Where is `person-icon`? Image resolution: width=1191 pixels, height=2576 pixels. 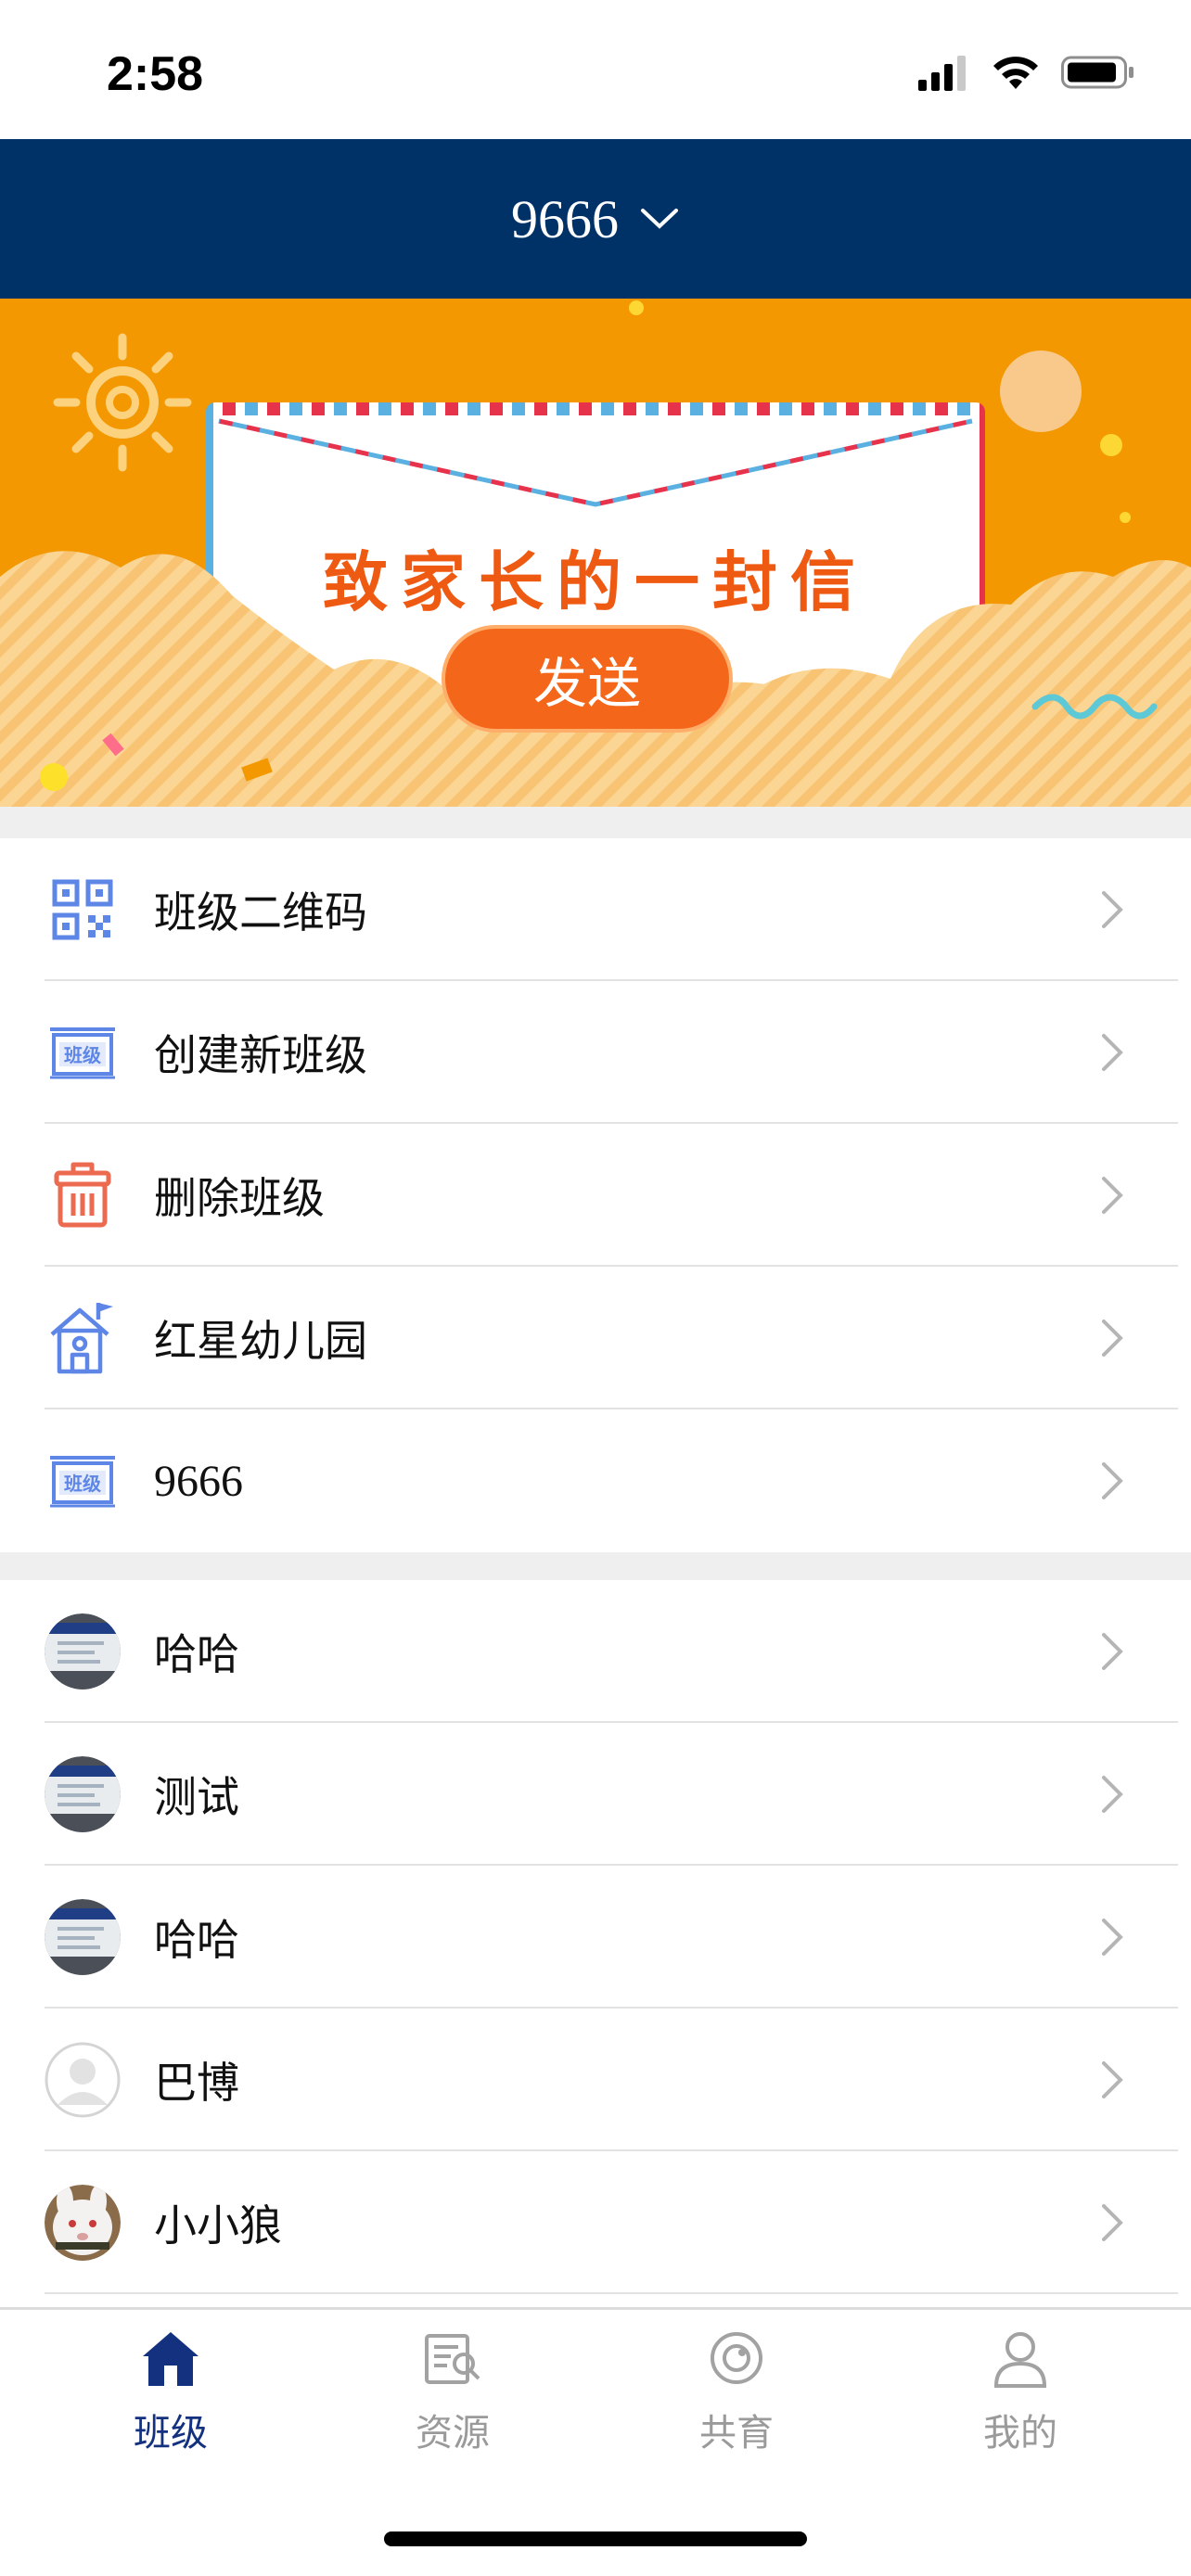
person-icon is located at coordinates (1020, 2360).